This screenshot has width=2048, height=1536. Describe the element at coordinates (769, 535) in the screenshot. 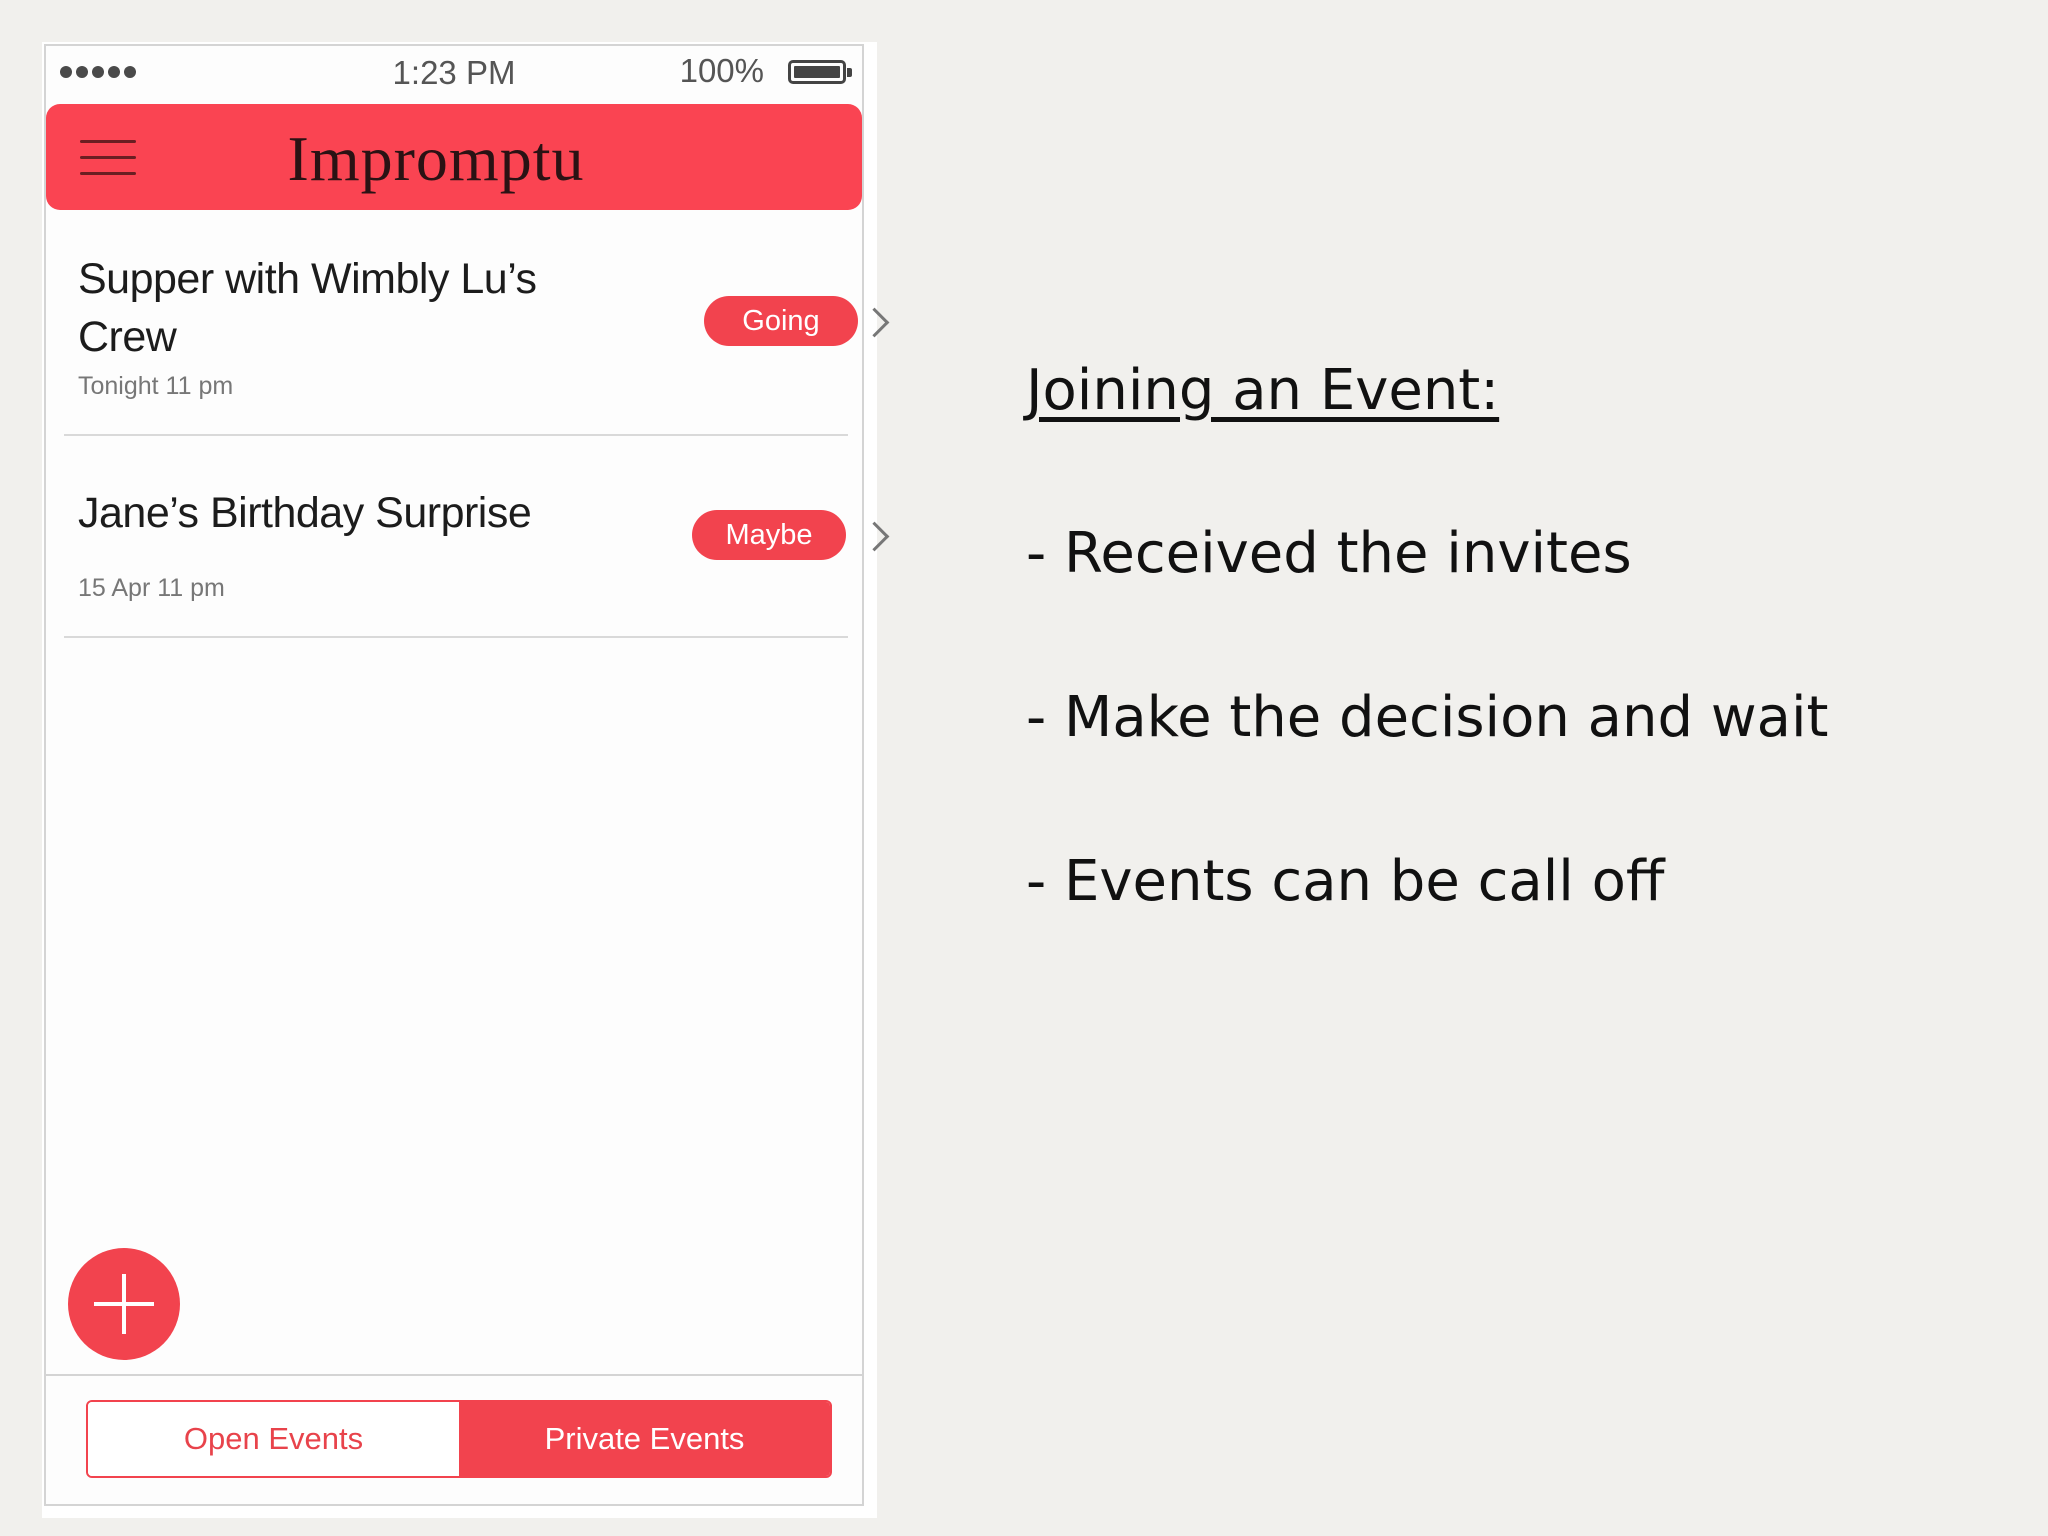

I see `rsvp-status-badge: Maybe` at that location.